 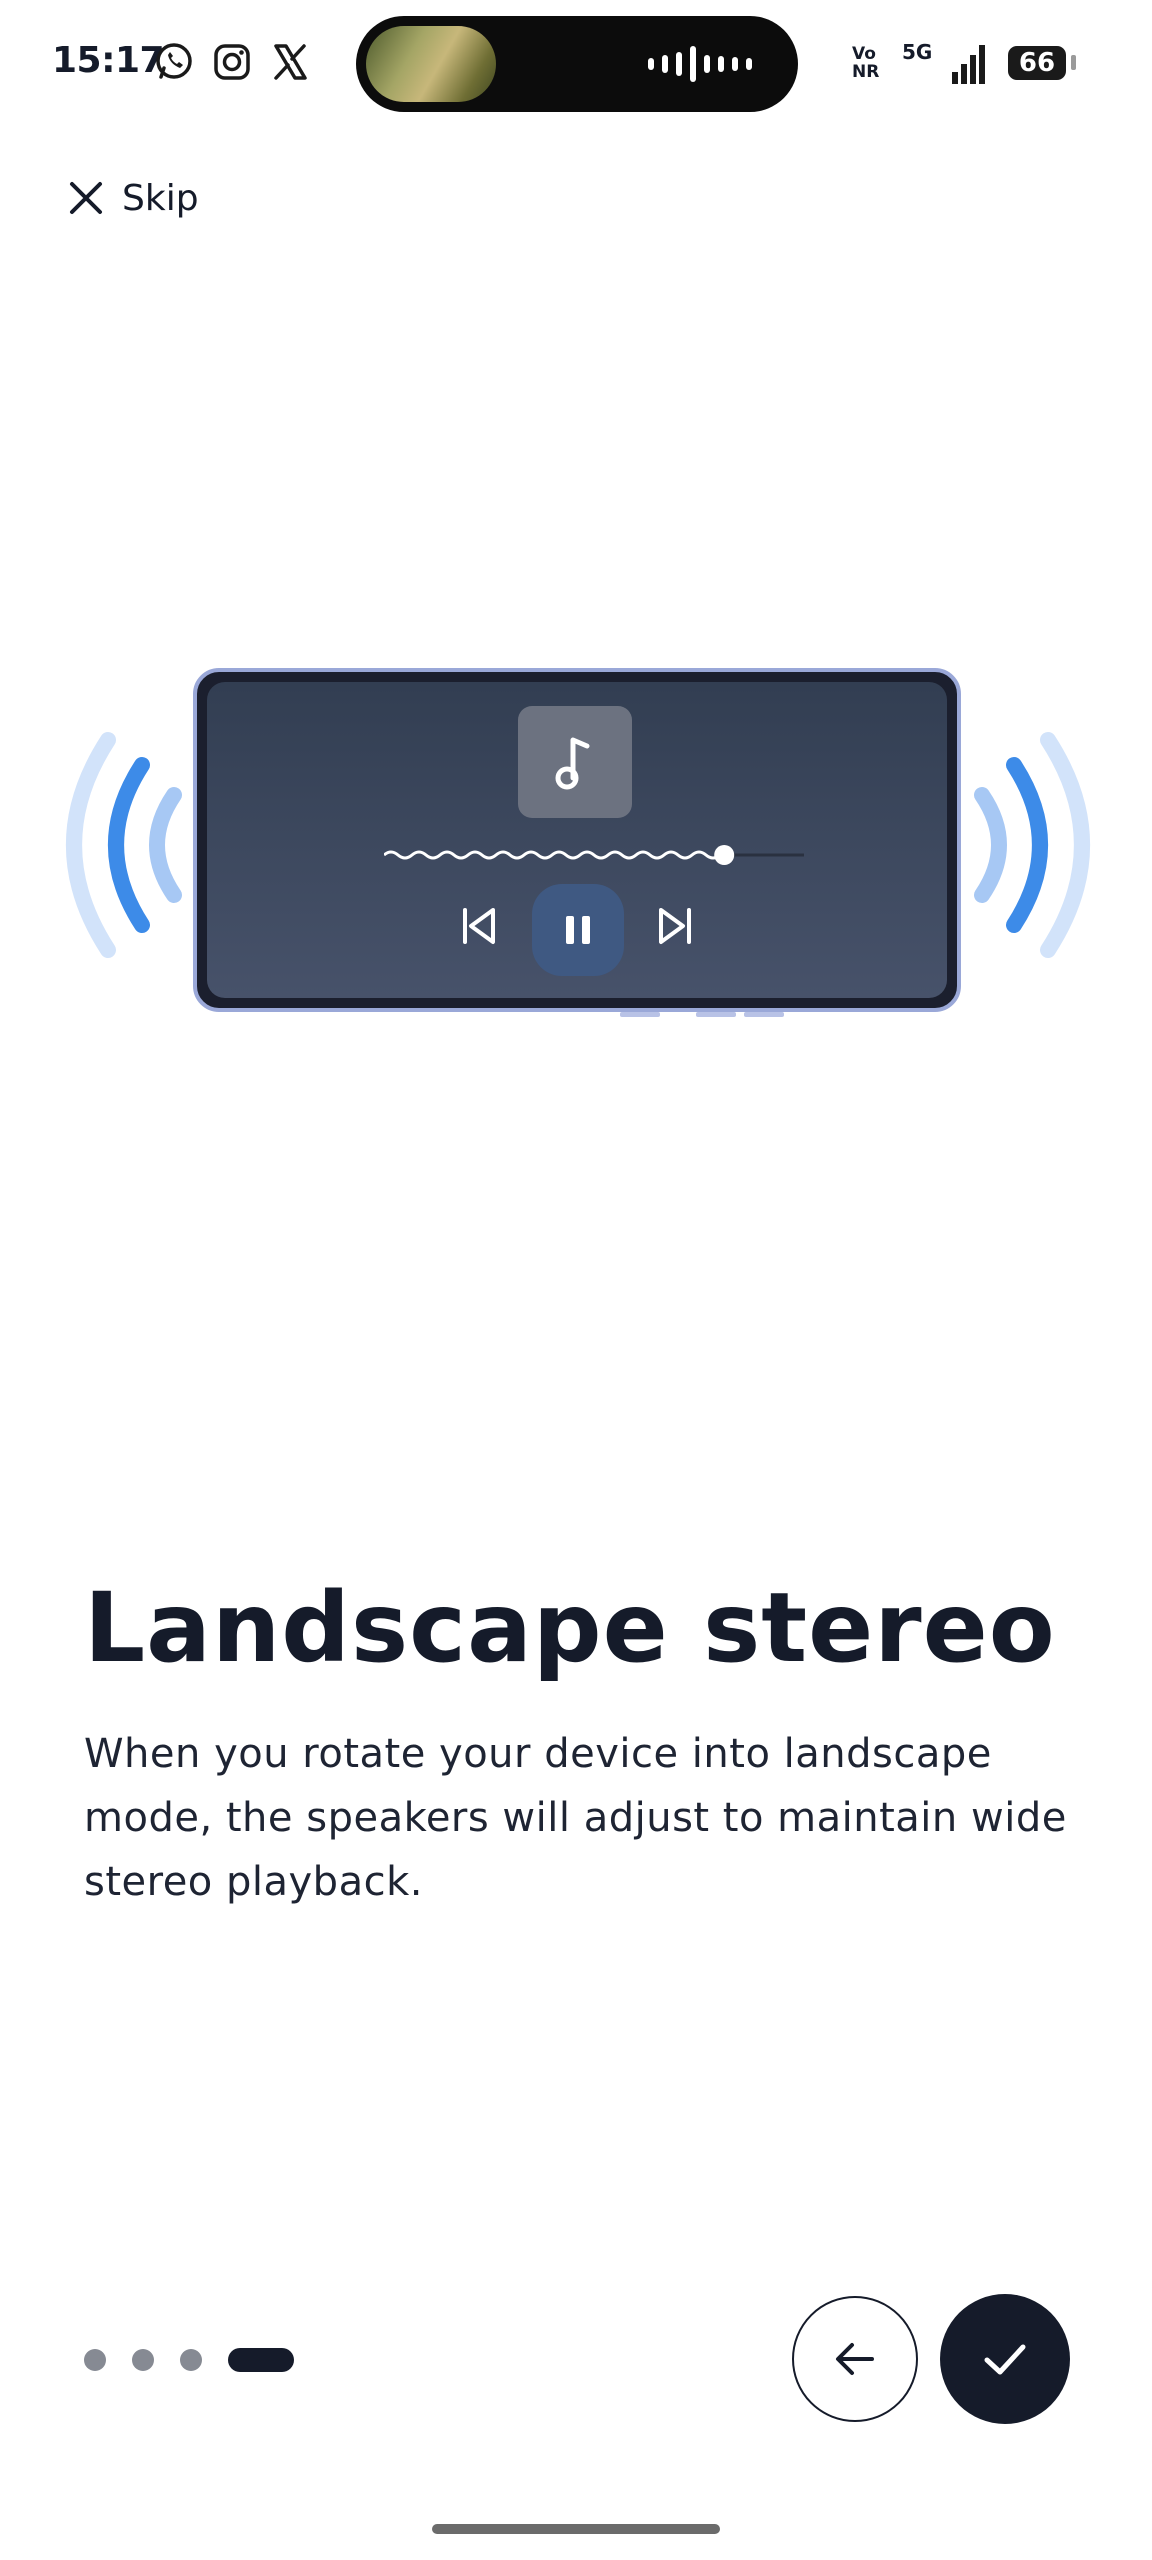 I want to click on music-note-icon, so click(x=572, y=763).